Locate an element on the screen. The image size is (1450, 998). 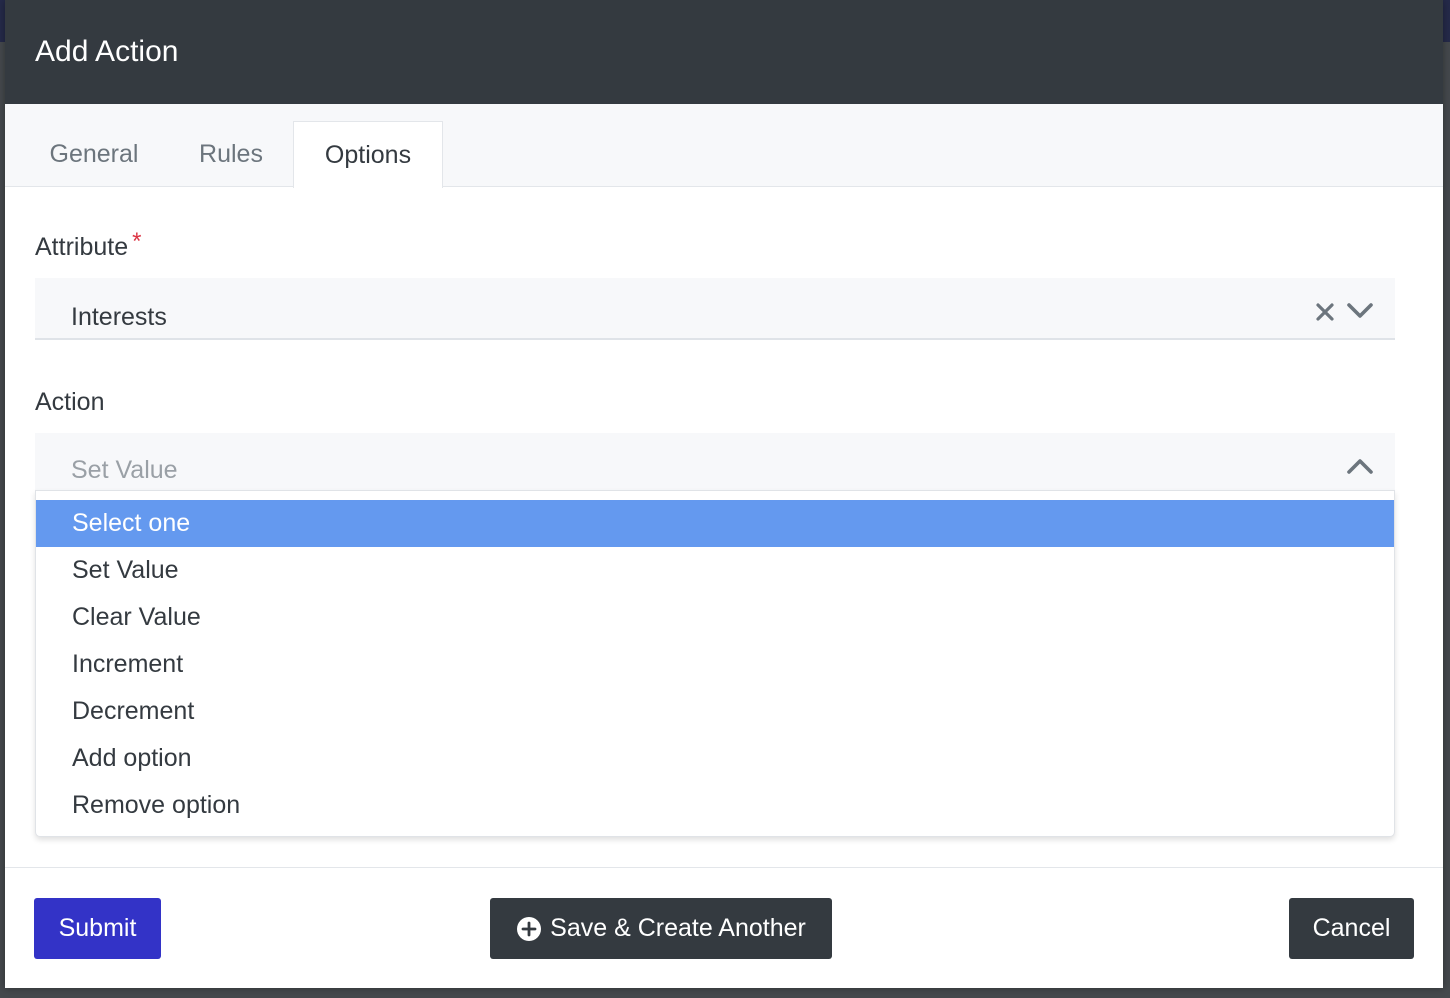
action-label: Action is located at coordinates (70, 402).